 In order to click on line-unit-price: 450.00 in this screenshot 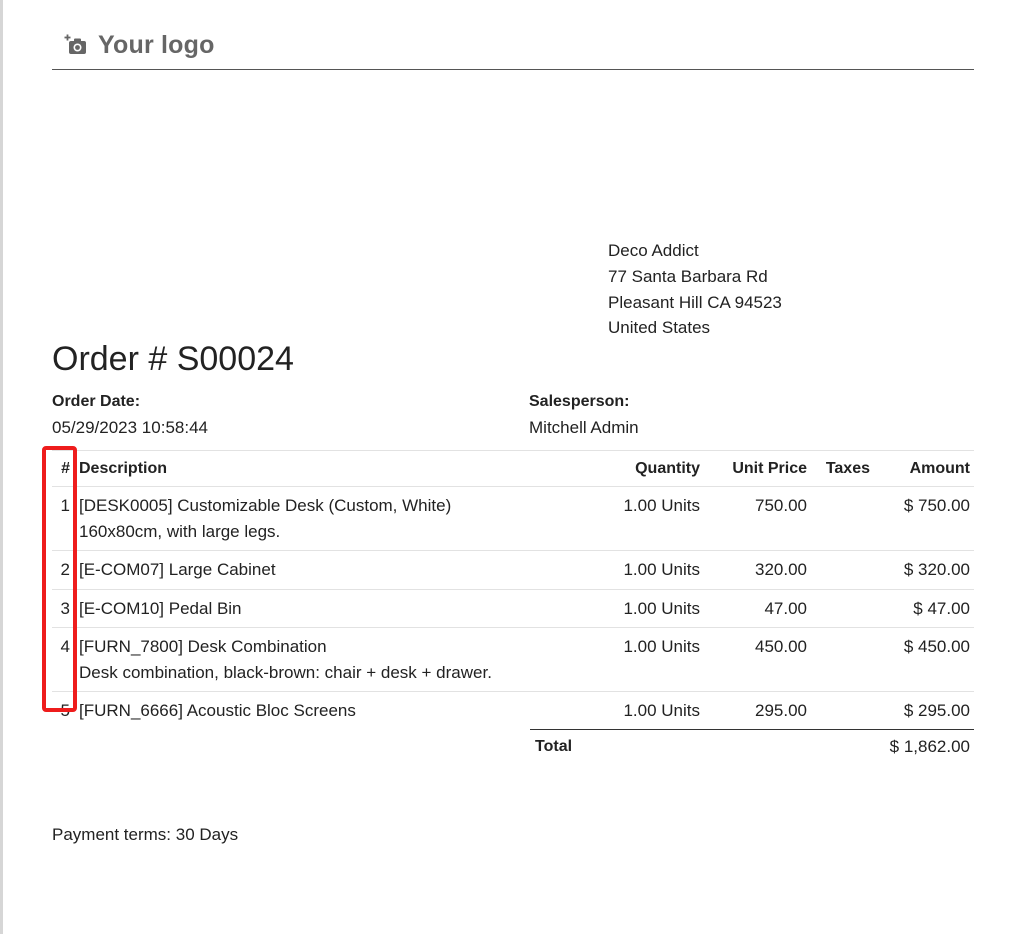, I will do `click(781, 646)`.